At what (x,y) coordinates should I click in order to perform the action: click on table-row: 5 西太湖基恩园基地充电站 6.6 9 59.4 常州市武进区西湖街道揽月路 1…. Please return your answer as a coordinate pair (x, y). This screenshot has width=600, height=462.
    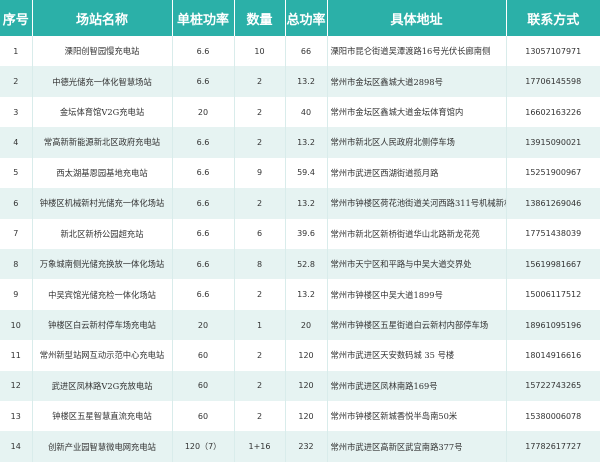
    Looking at the image, I should click on (300, 173).